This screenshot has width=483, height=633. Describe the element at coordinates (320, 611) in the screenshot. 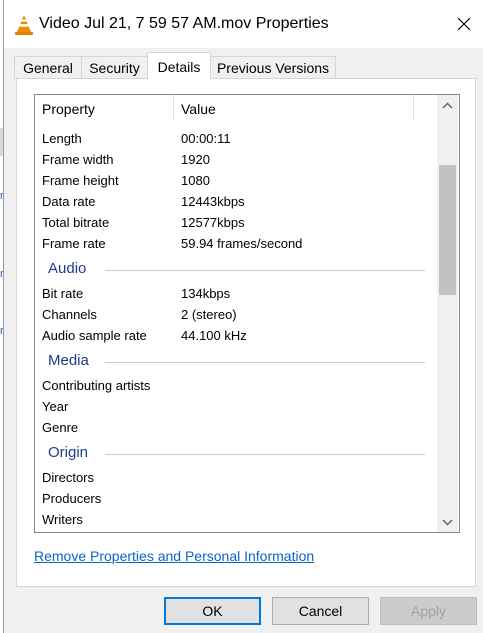

I see `cancel-button: Cancel` at that location.